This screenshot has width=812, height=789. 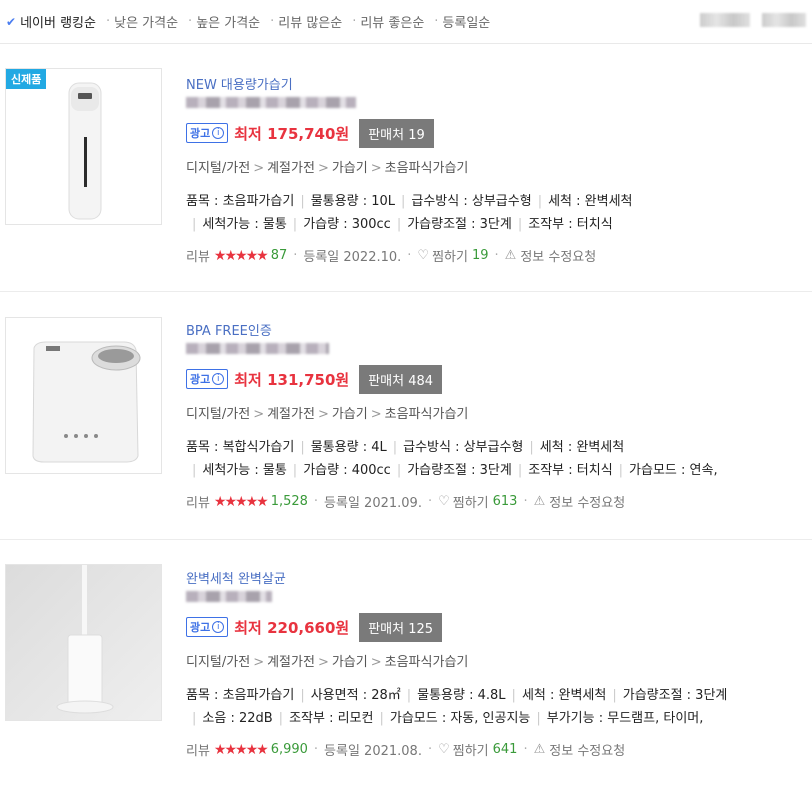 I want to click on seller-count-button: 판매처 484, so click(x=401, y=379).